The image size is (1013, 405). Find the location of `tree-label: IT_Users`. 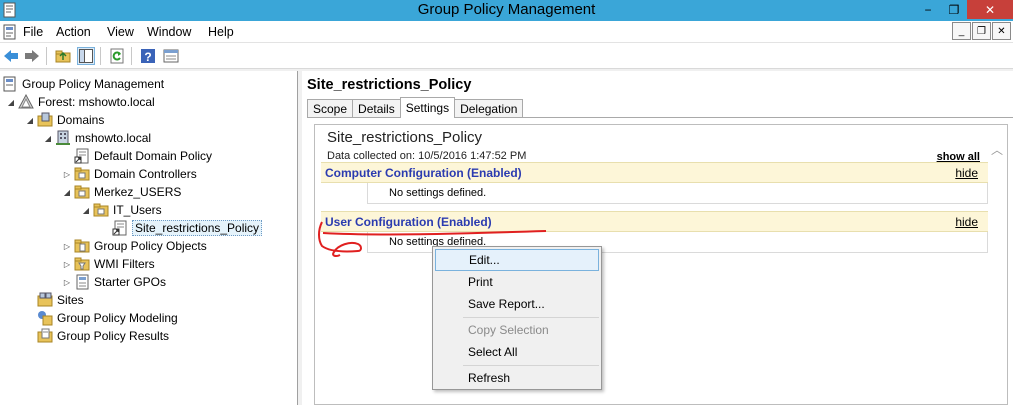

tree-label: IT_Users is located at coordinates (137, 210).